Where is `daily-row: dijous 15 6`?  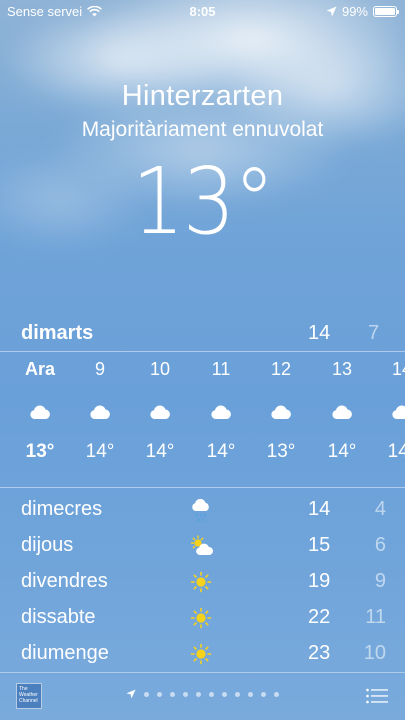
daily-row: dijous 15 6 is located at coordinates (202, 546).